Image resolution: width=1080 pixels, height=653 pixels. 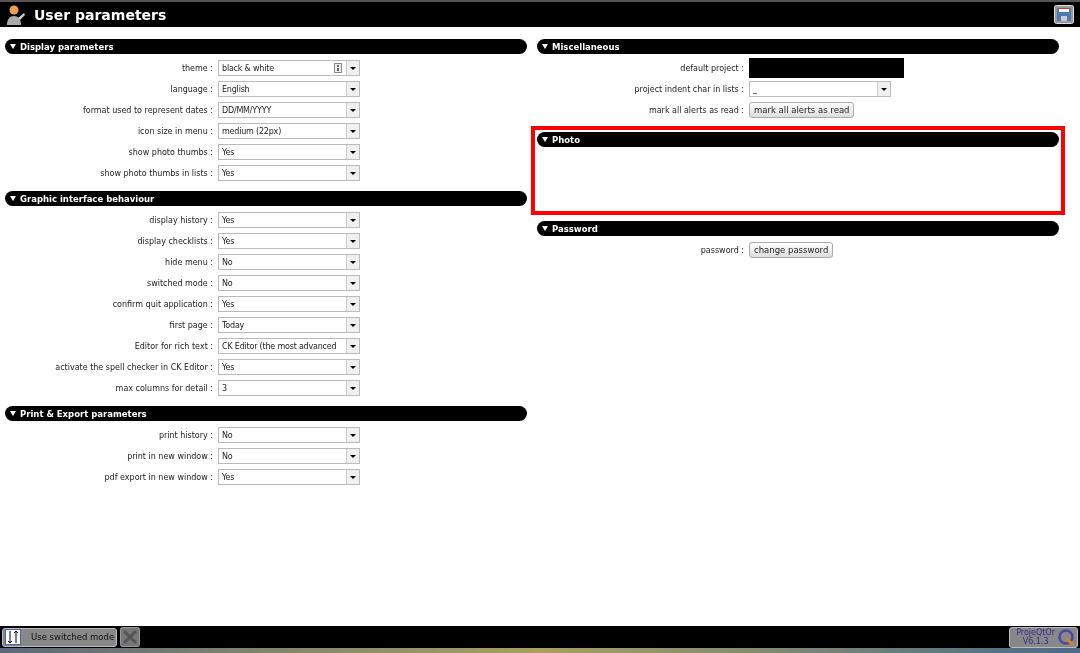 What do you see at coordinates (266, 198) in the screenshot?
I see `section-header: Graphic interface behaviour` at bounding box center [266, 198].